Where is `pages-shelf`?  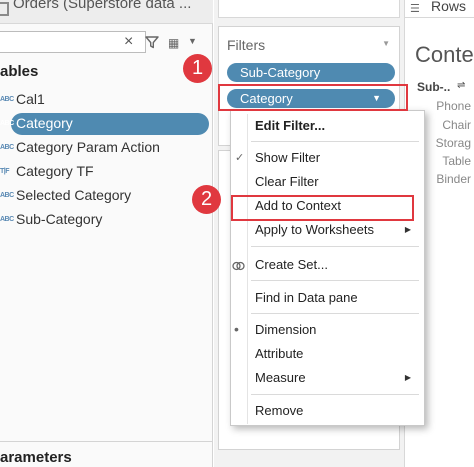
pages-shelf is located at coordinates (309, 9).